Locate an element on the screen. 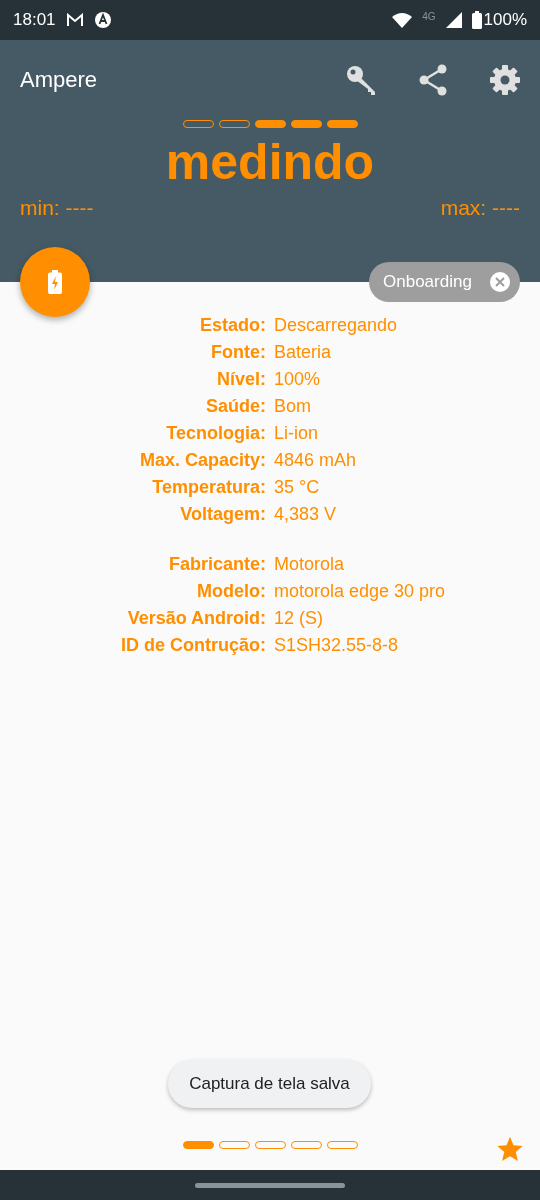 The height and width of the screenshot is (1200, 540). page-indicator is located at coordinates (198, 1145).